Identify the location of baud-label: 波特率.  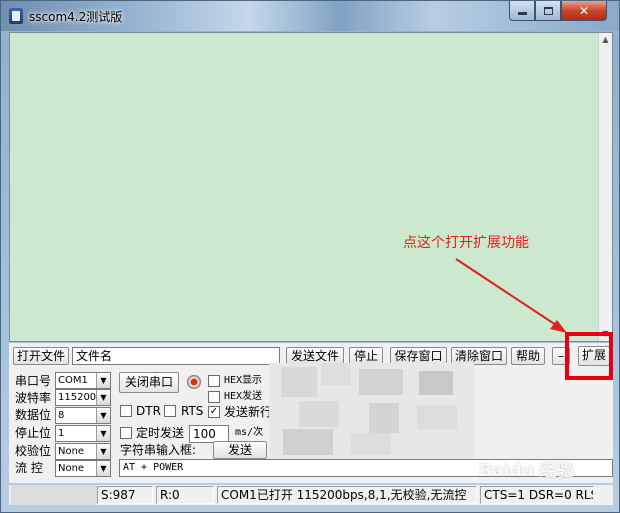
(33, 398).